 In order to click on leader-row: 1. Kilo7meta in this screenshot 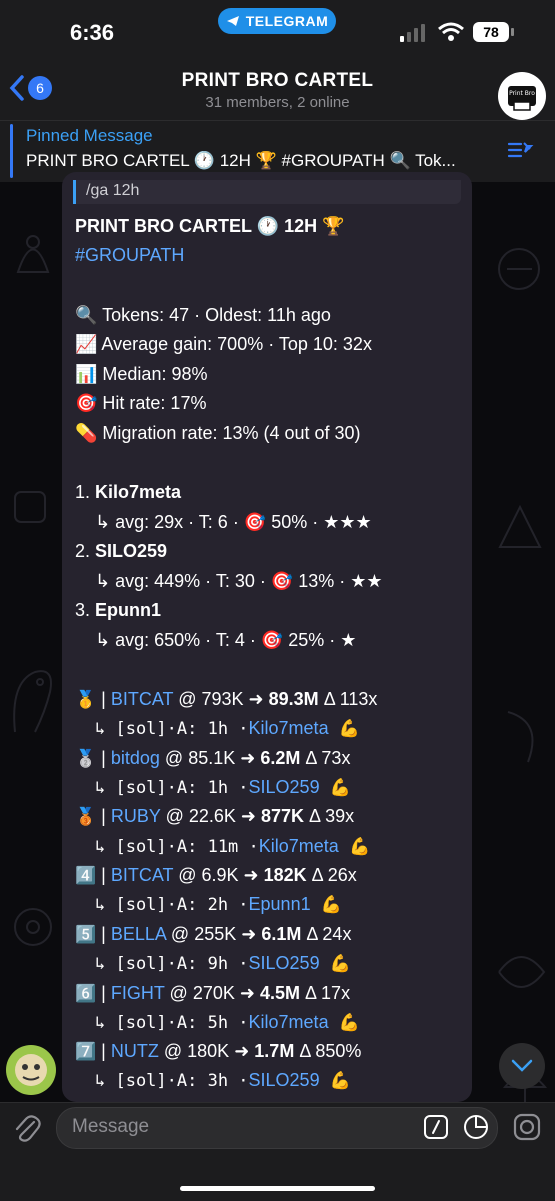, I will do `click(128, 492)`.